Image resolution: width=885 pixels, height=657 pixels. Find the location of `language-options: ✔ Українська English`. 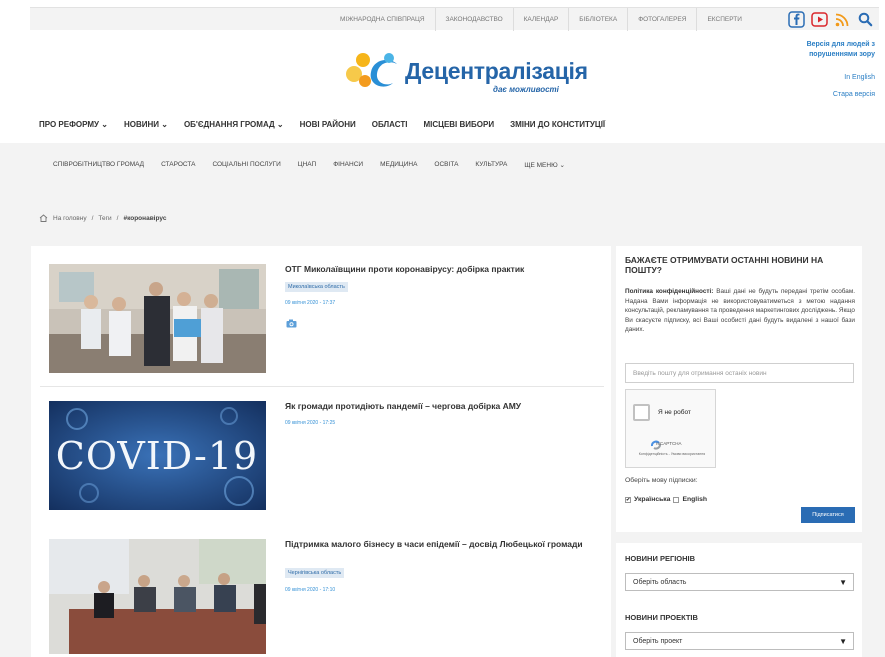

language-options: ✔ Українська English is located at coordinates (666, 499).